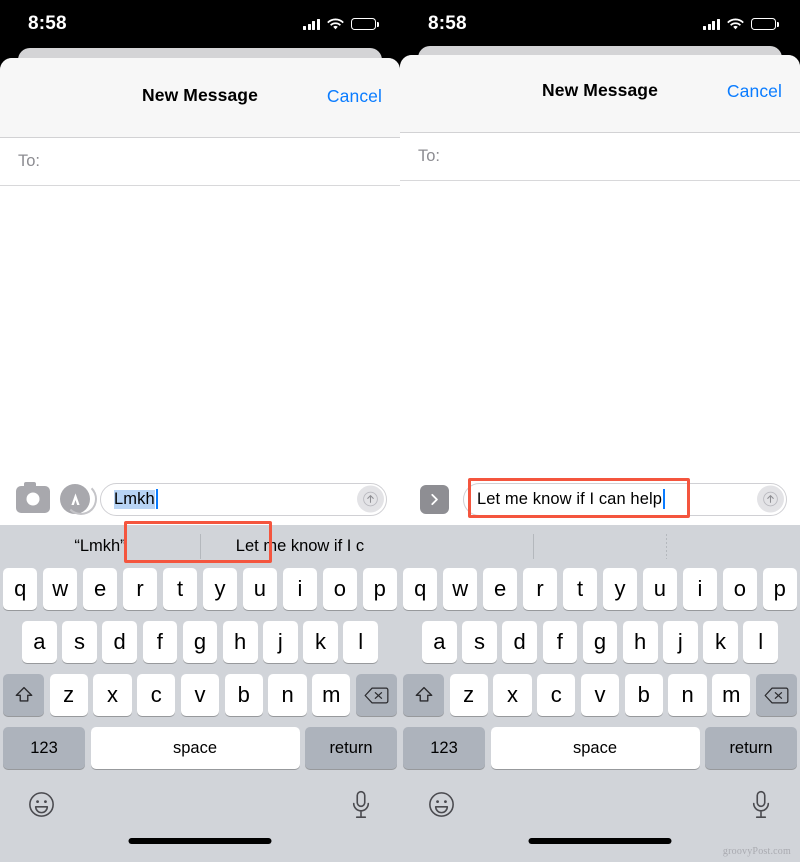  Describe the element at coordinates (434, 499) in the screenshot. I see `chevron-right-icon` at that location.